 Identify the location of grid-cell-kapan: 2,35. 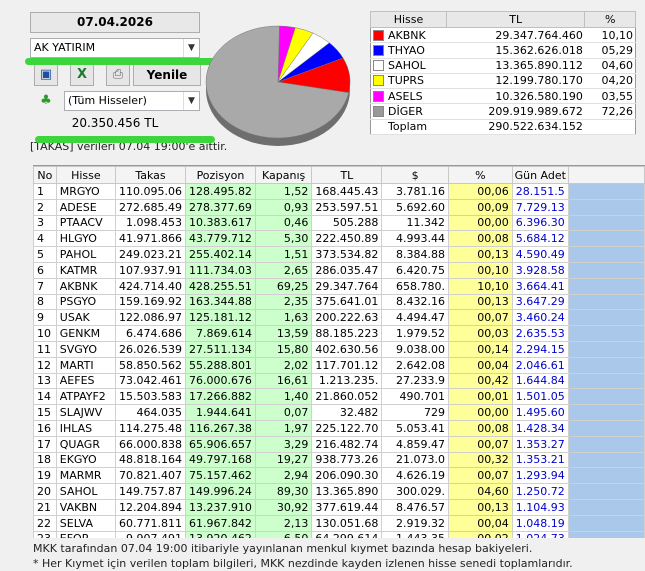
(283, 302).